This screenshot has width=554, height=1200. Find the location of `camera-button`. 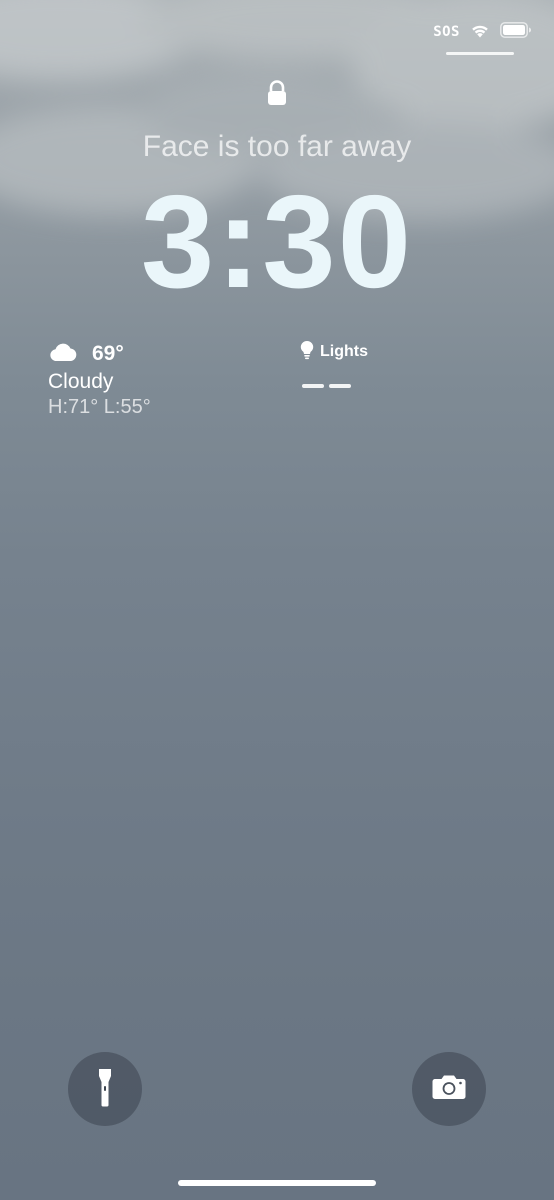

camera-button is located at coordinates (449, 1089).